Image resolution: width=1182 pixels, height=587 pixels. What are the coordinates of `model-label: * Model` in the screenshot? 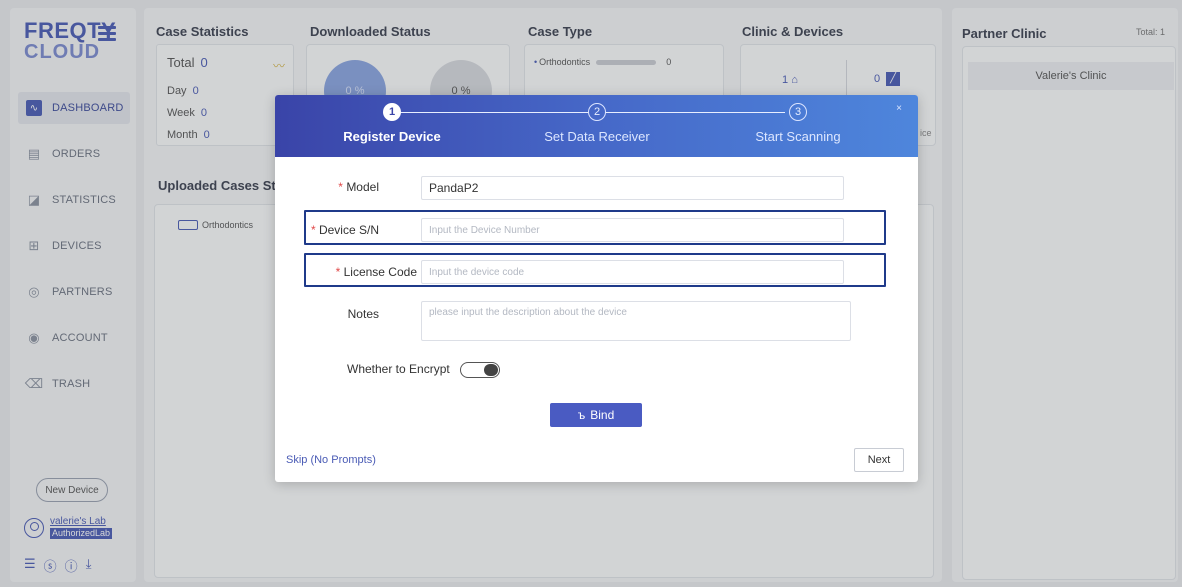 It's located at (358, 187).